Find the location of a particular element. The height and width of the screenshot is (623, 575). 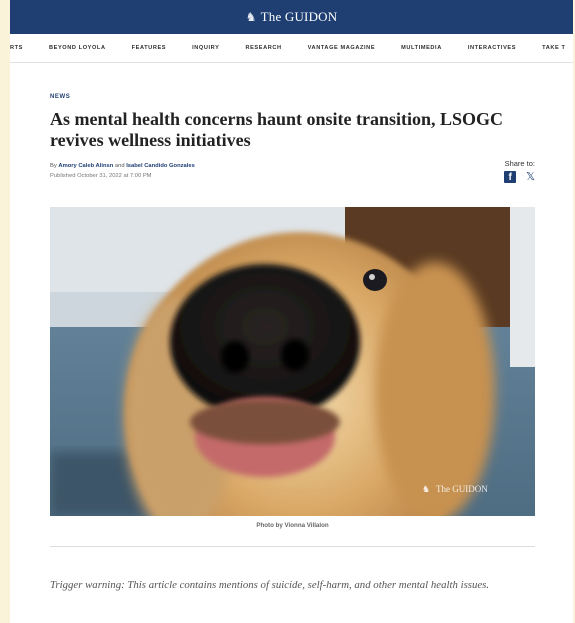

nav-item: RTS is located at coordinates (16, 48).